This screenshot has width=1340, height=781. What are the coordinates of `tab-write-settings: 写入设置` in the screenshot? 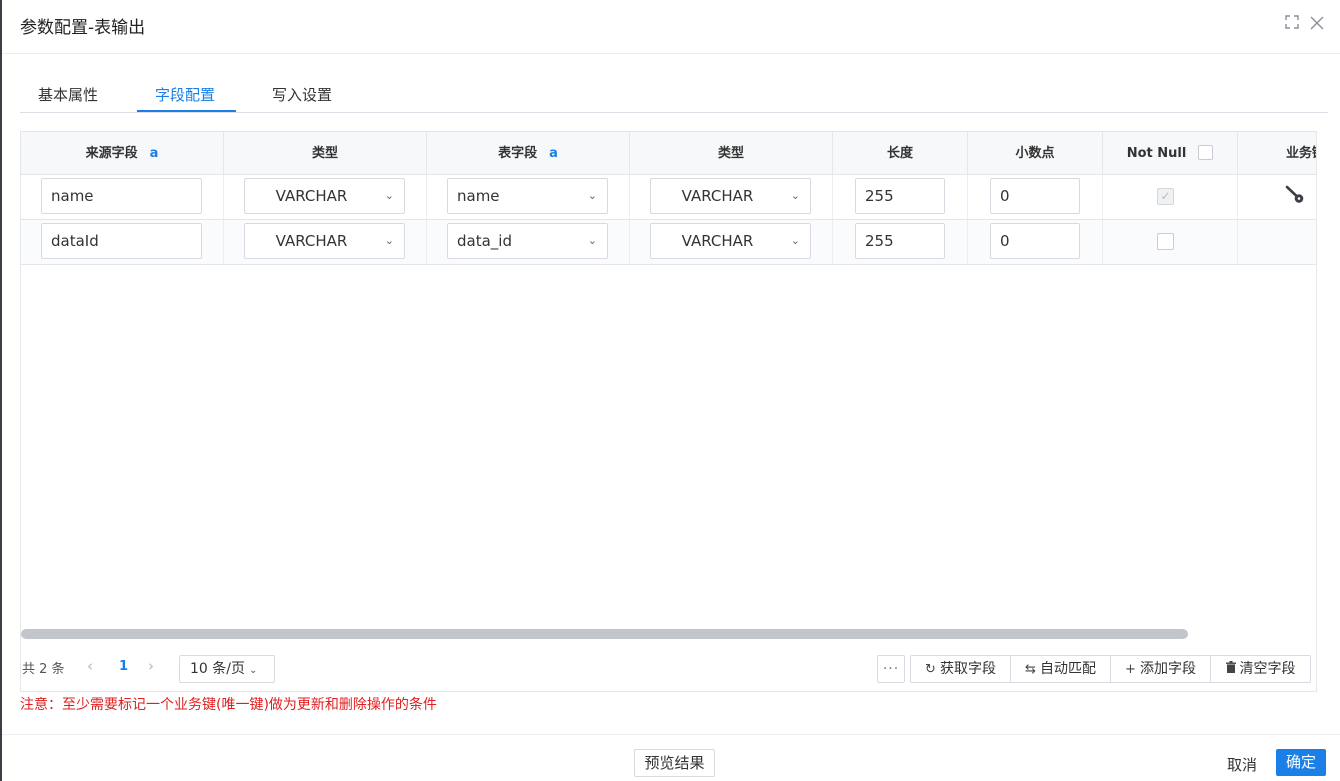 It's located at (302, 94).